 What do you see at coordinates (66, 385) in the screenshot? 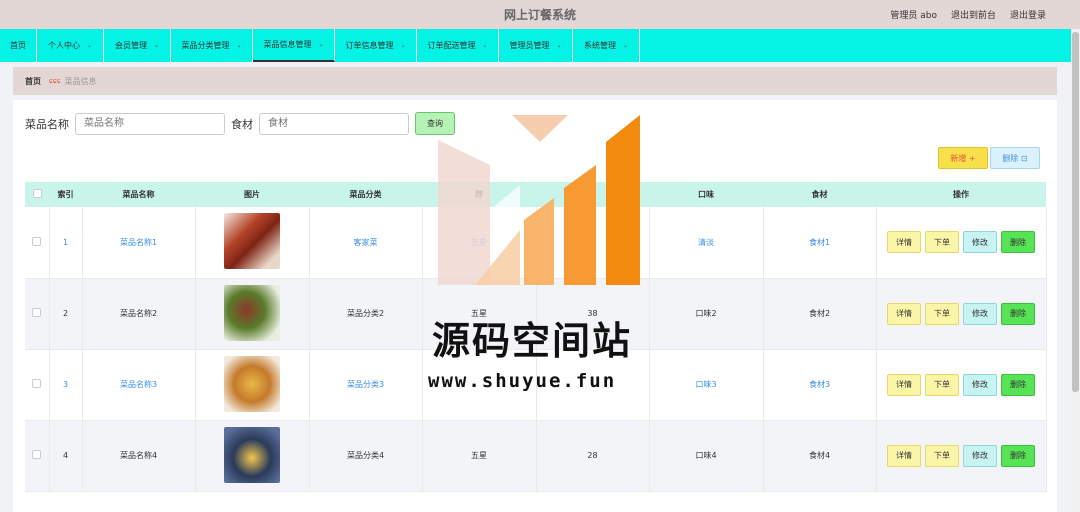
I see `row-index: 3` at bounding box center [66, 385].